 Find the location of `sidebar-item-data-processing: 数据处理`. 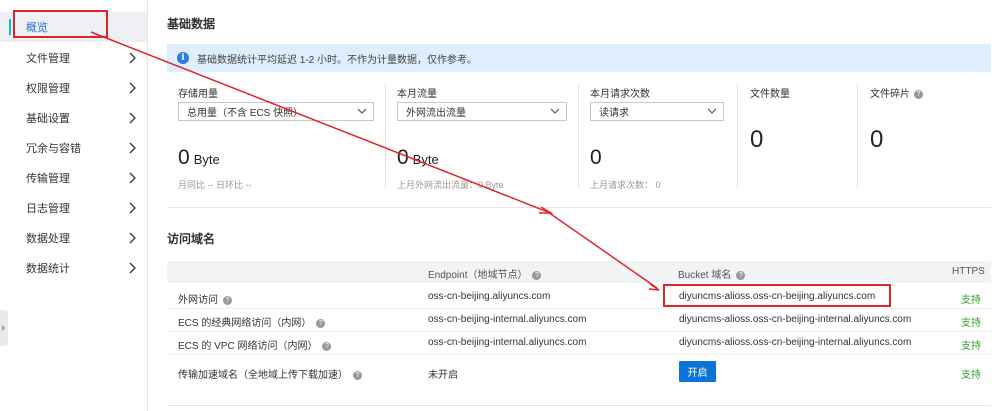

sidebar-item-data-processing: 数据处理 is located at coordinates (73, 238).